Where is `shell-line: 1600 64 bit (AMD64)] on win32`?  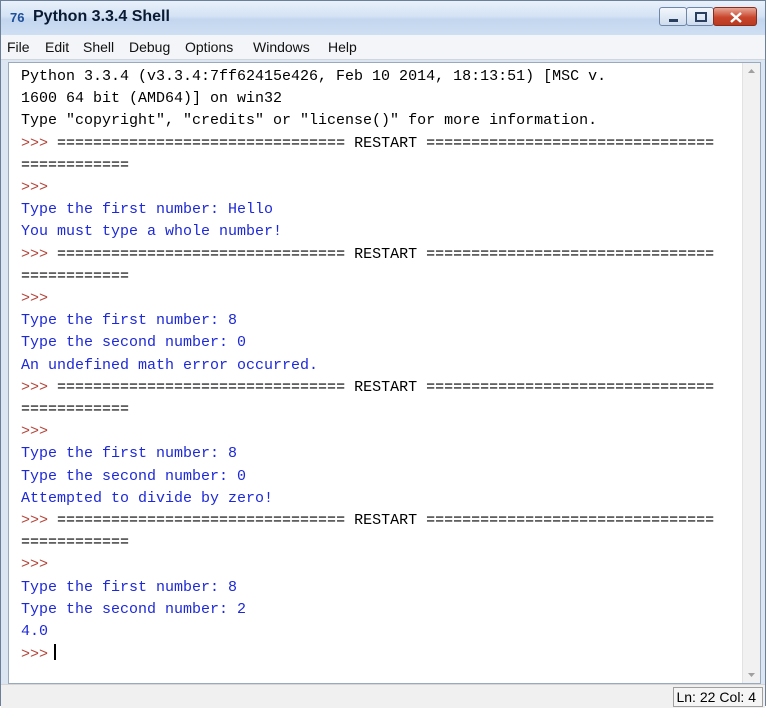 shell-line: 1600 64 bit (AMD64)] on win32 is located at coordinates (152, 99).